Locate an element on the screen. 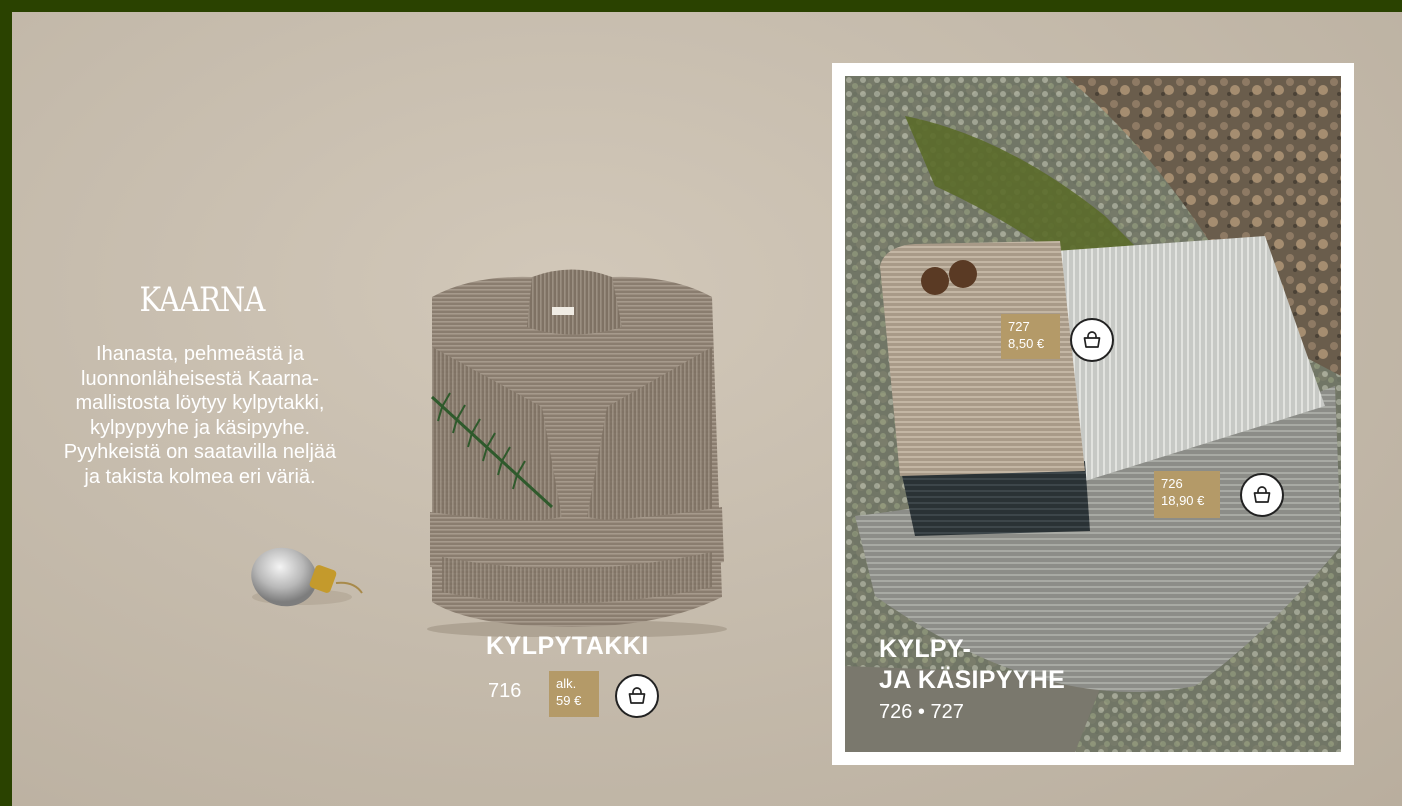 Image resolution: width=1402 pixels, height=806 pixels. bath-towel-code: 726 is located at coordinates (1172, 483).